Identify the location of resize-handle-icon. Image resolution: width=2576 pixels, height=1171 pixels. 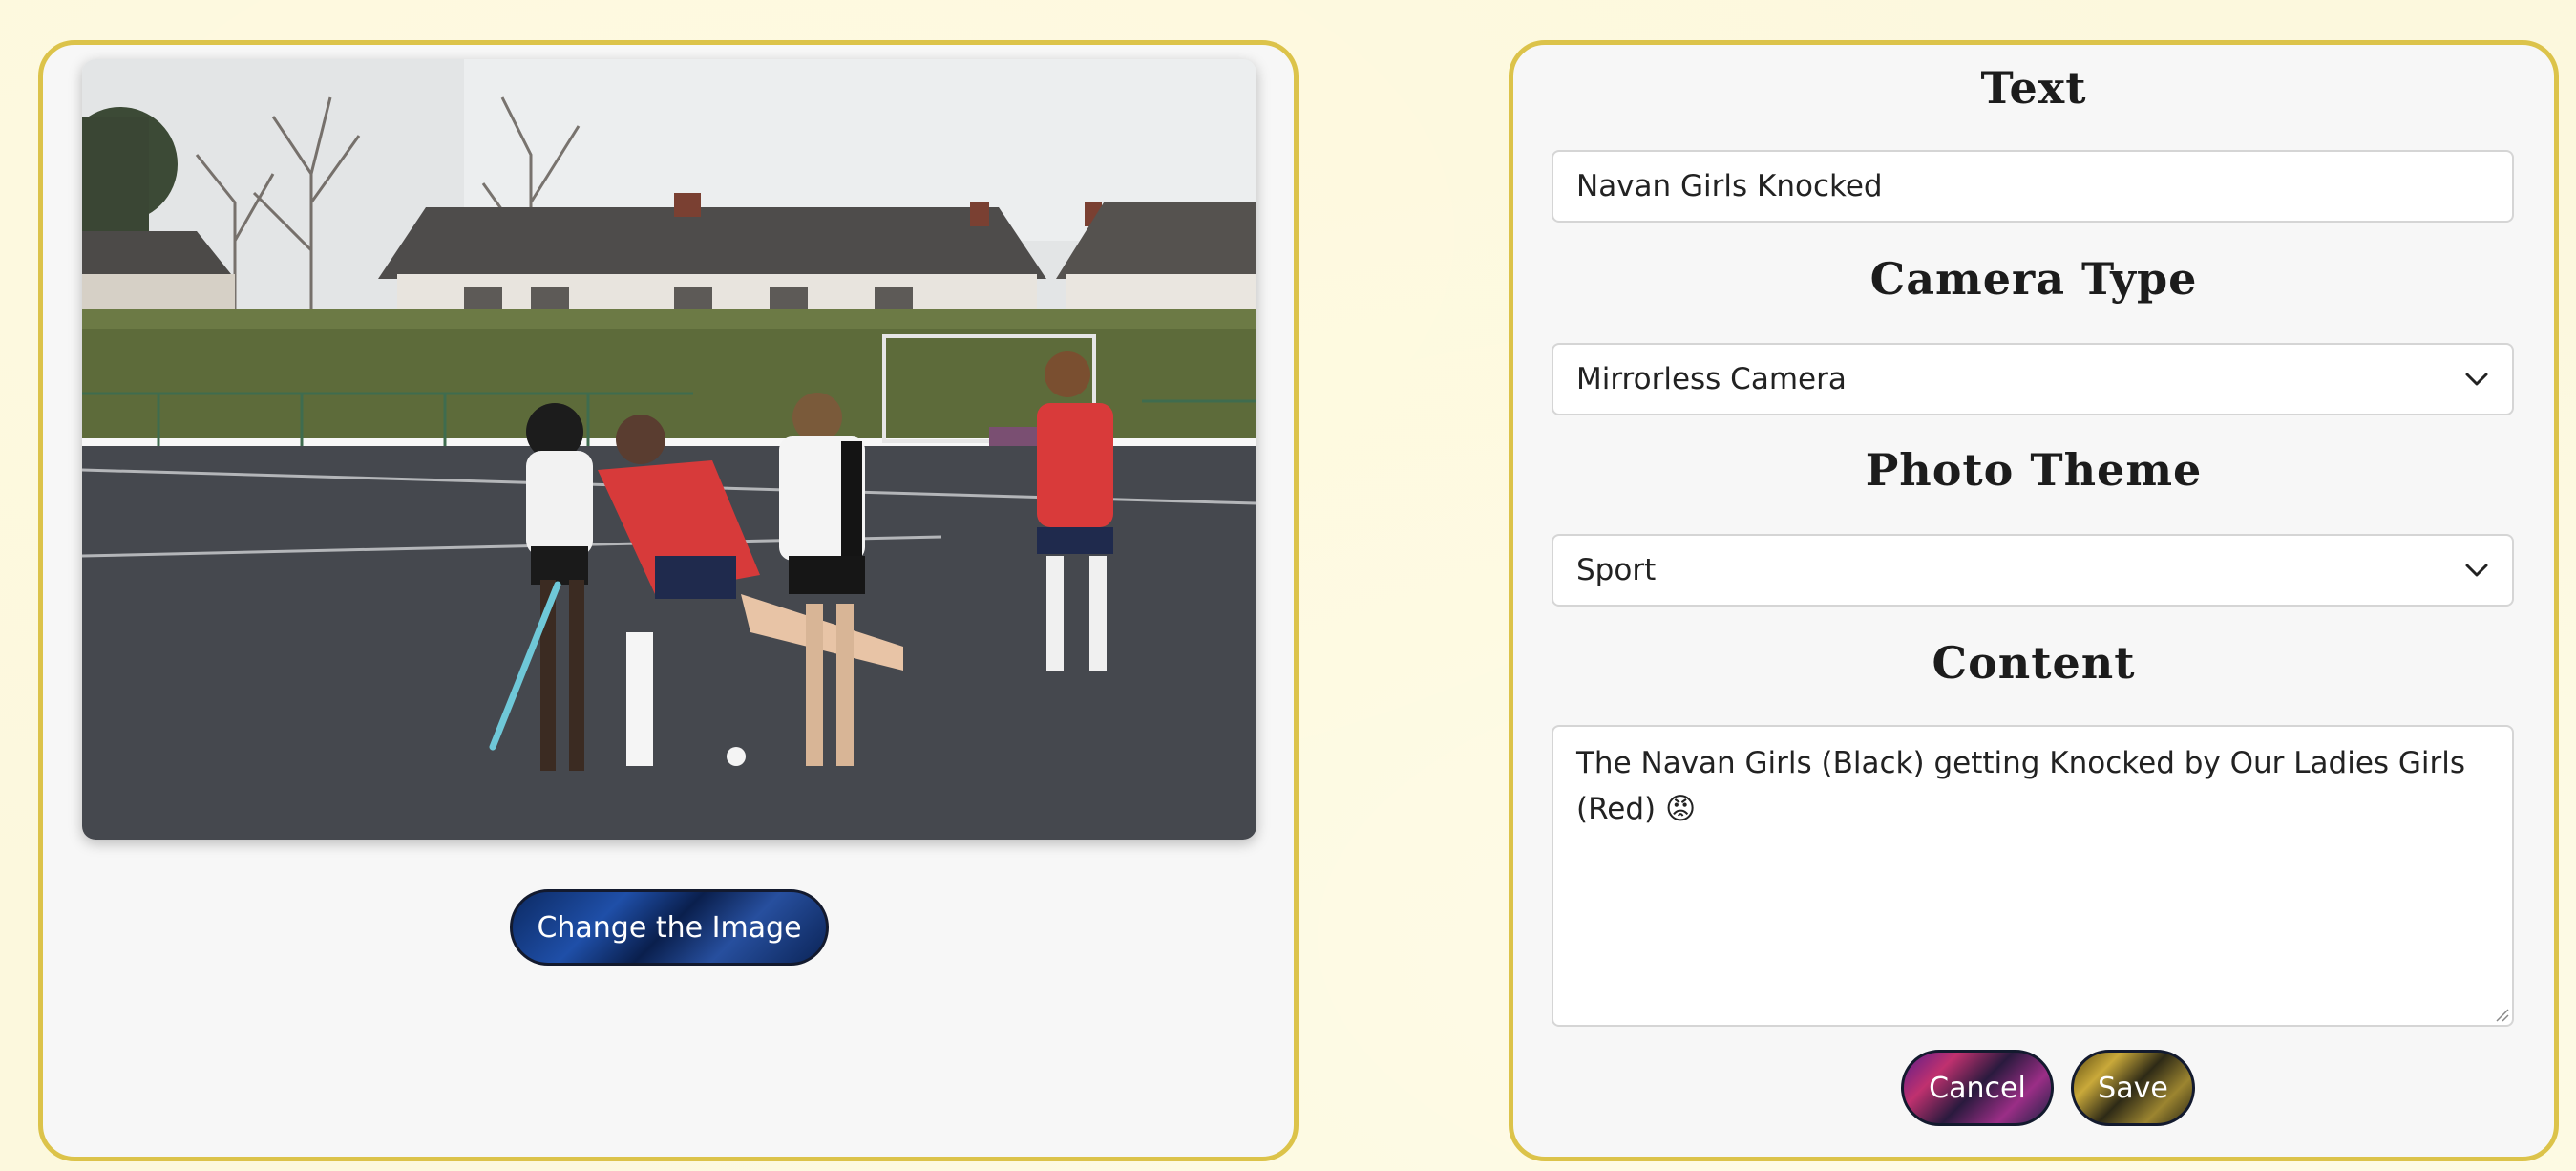
(2501, 1014).